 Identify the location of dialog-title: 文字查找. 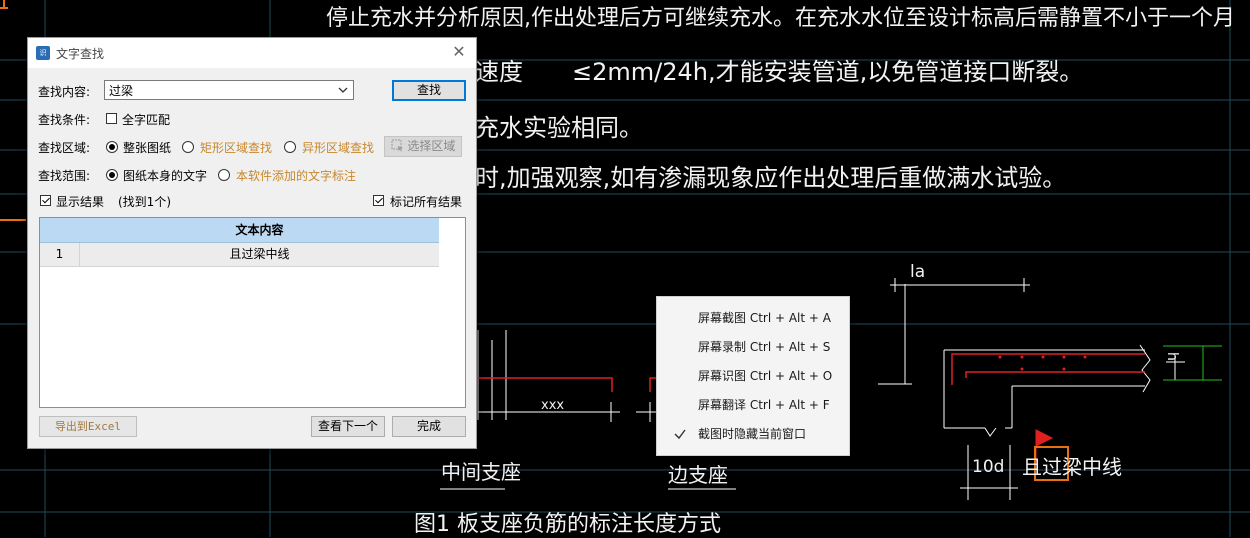
(80, 54).